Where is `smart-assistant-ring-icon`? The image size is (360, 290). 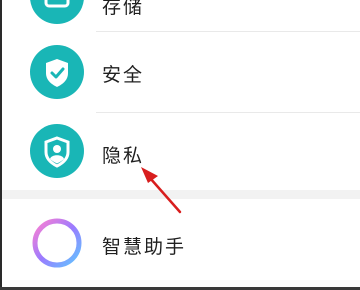
smart-assistant-ring-icon is located at coordinates (57, 243).